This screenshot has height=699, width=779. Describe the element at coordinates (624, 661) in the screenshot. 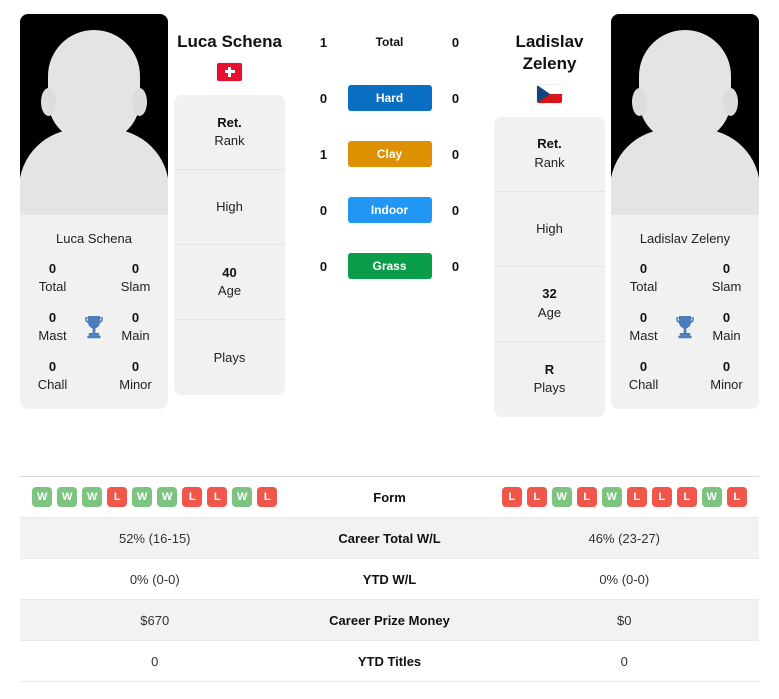

I see `right-ytd-titles: 0` at that location.